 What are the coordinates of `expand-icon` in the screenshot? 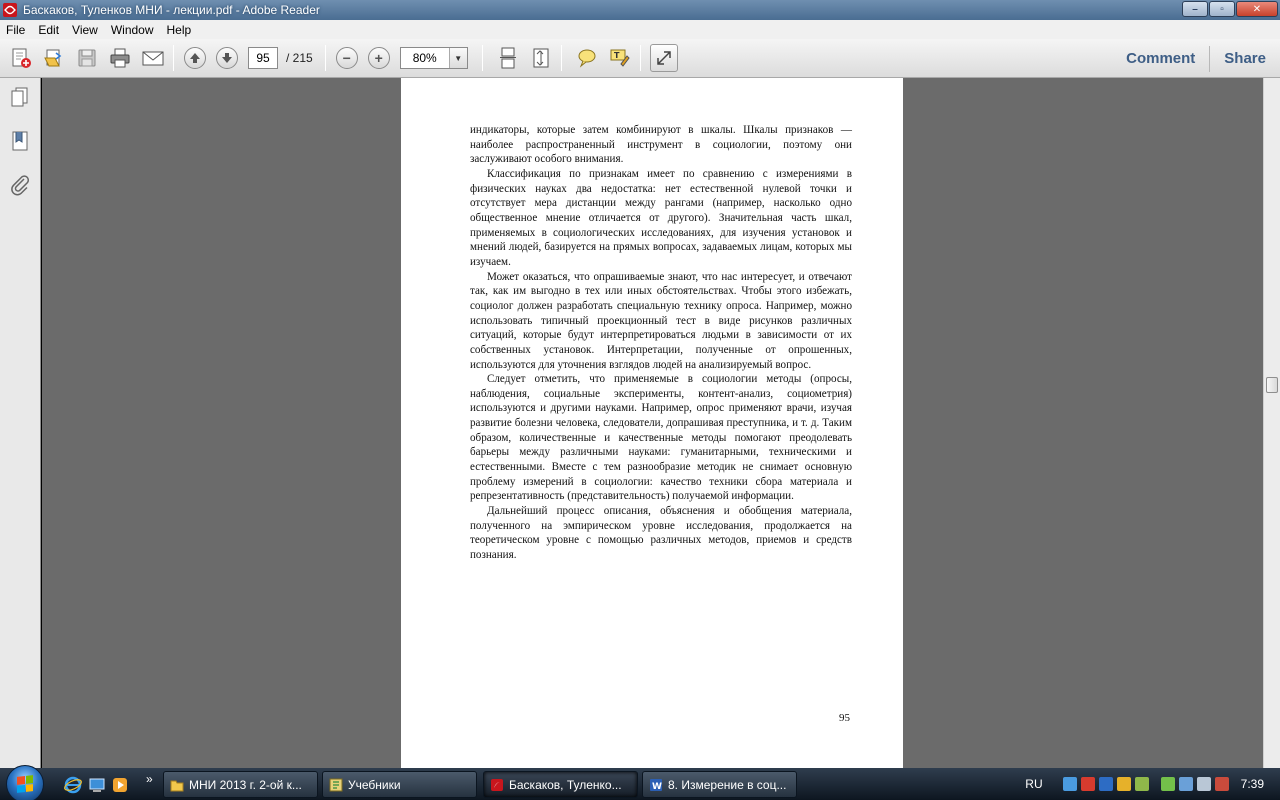 It's located at (663, 58).